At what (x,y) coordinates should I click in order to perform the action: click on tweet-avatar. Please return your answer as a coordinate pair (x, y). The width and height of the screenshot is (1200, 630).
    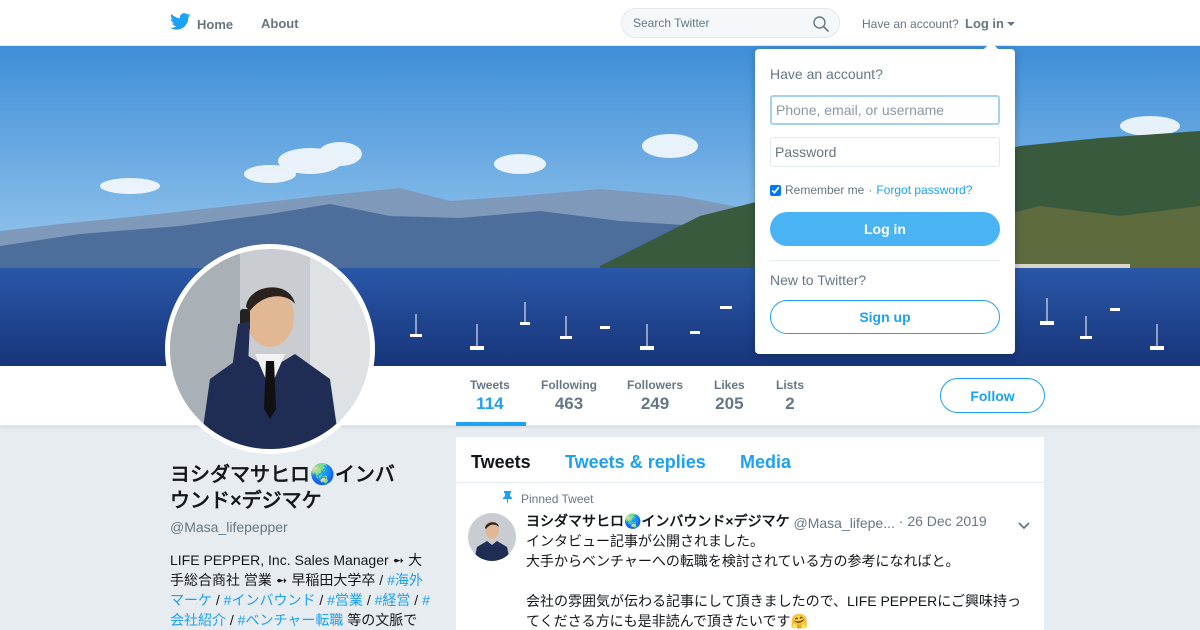
    Looking at the image, I should click on (492, 537).